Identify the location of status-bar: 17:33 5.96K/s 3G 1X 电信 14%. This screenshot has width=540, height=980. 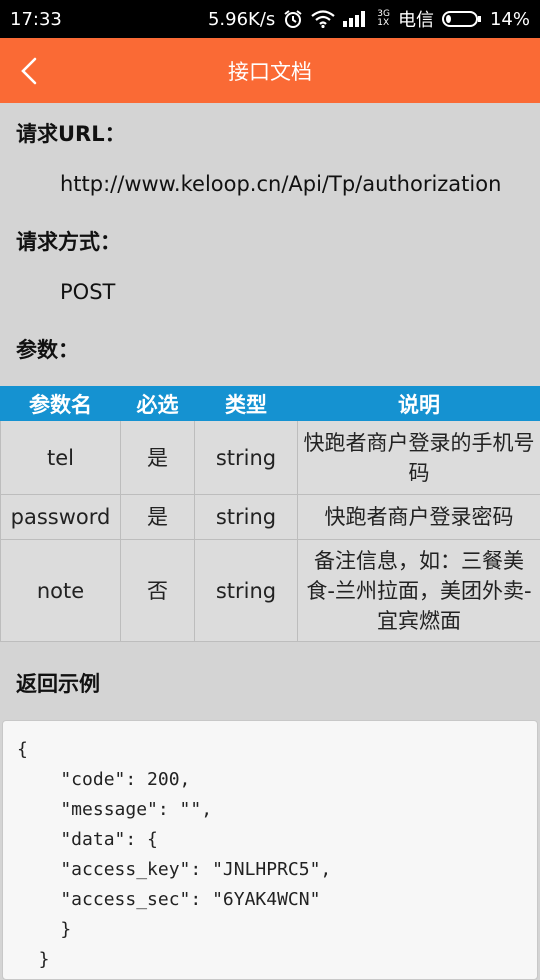
(270, 19).